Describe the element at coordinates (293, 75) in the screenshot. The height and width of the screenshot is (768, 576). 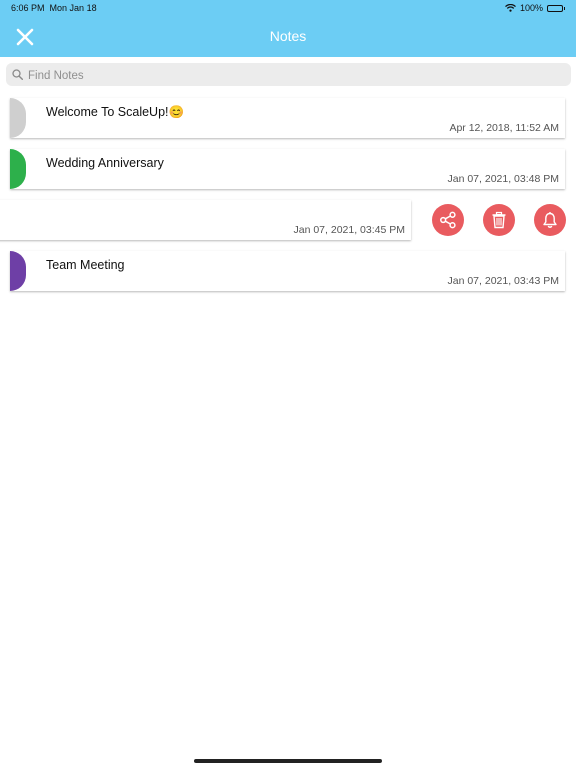
I see `search-input` at that location.